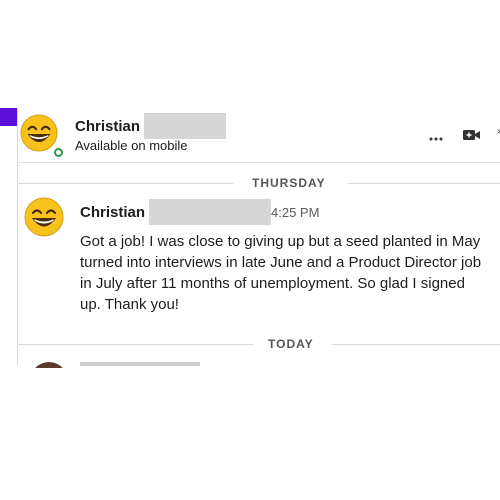 Image resolution: width=500 pixels, height=500 pixels. I want to click on presence-indicator, so click(58, 152).